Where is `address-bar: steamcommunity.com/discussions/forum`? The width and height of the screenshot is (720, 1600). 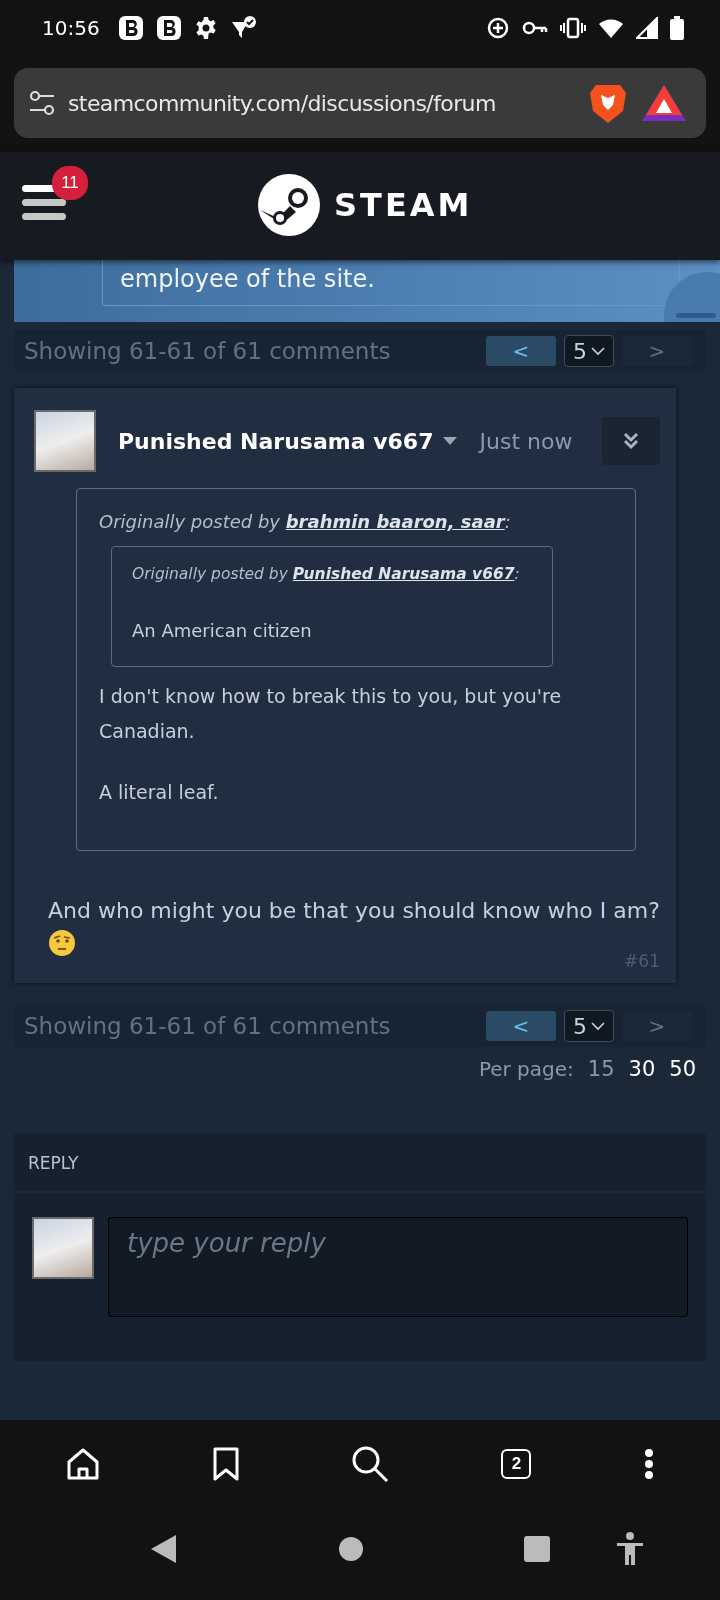
address-bar: steamcommunity.com/discussions/forum is located at coordinates (360, 103).